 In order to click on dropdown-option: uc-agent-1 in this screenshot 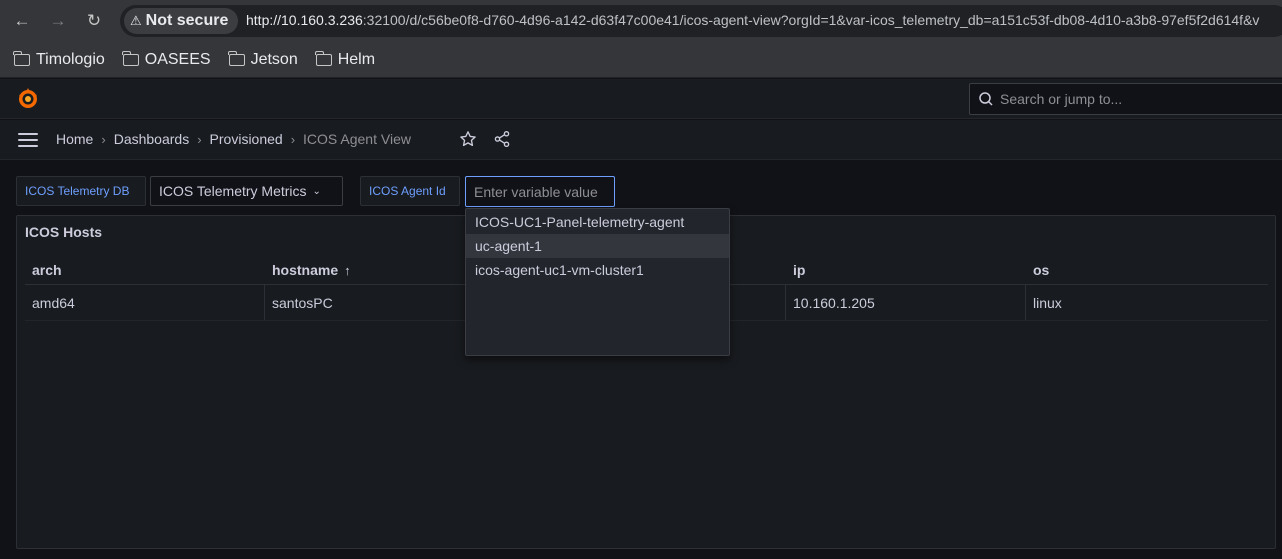, I will do `click(597, 246)`.